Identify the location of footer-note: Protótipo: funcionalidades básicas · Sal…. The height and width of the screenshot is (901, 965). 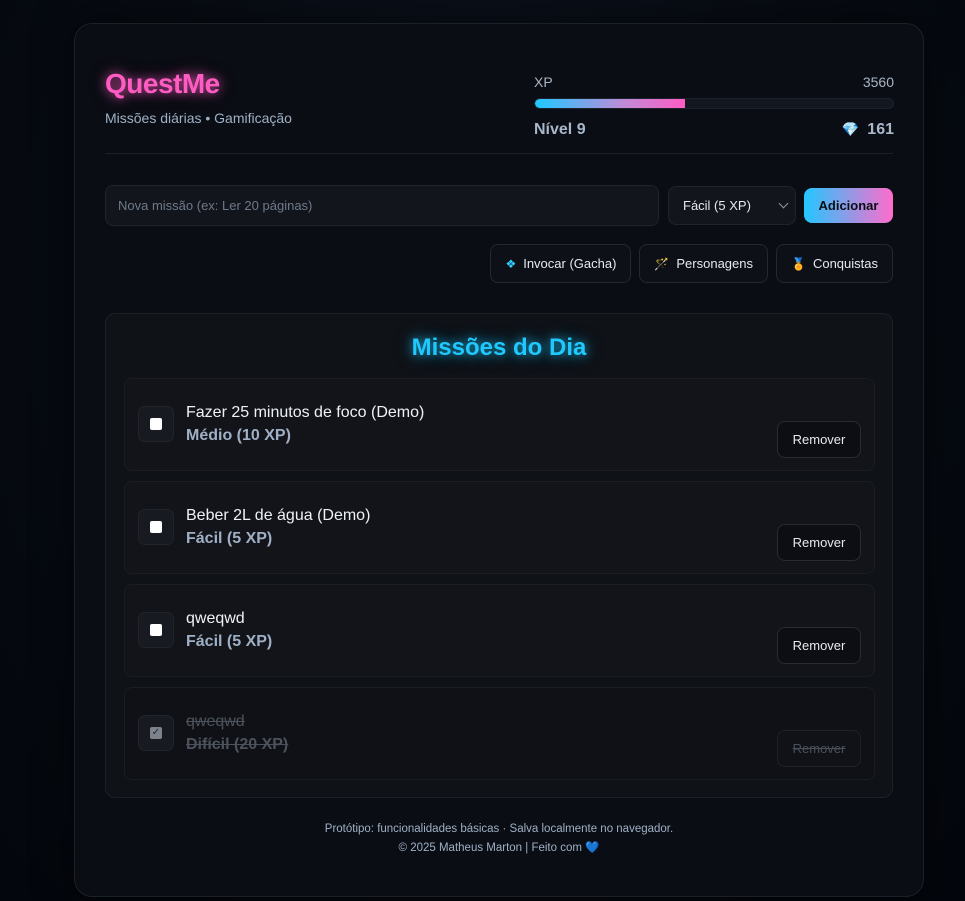
(499, 829).